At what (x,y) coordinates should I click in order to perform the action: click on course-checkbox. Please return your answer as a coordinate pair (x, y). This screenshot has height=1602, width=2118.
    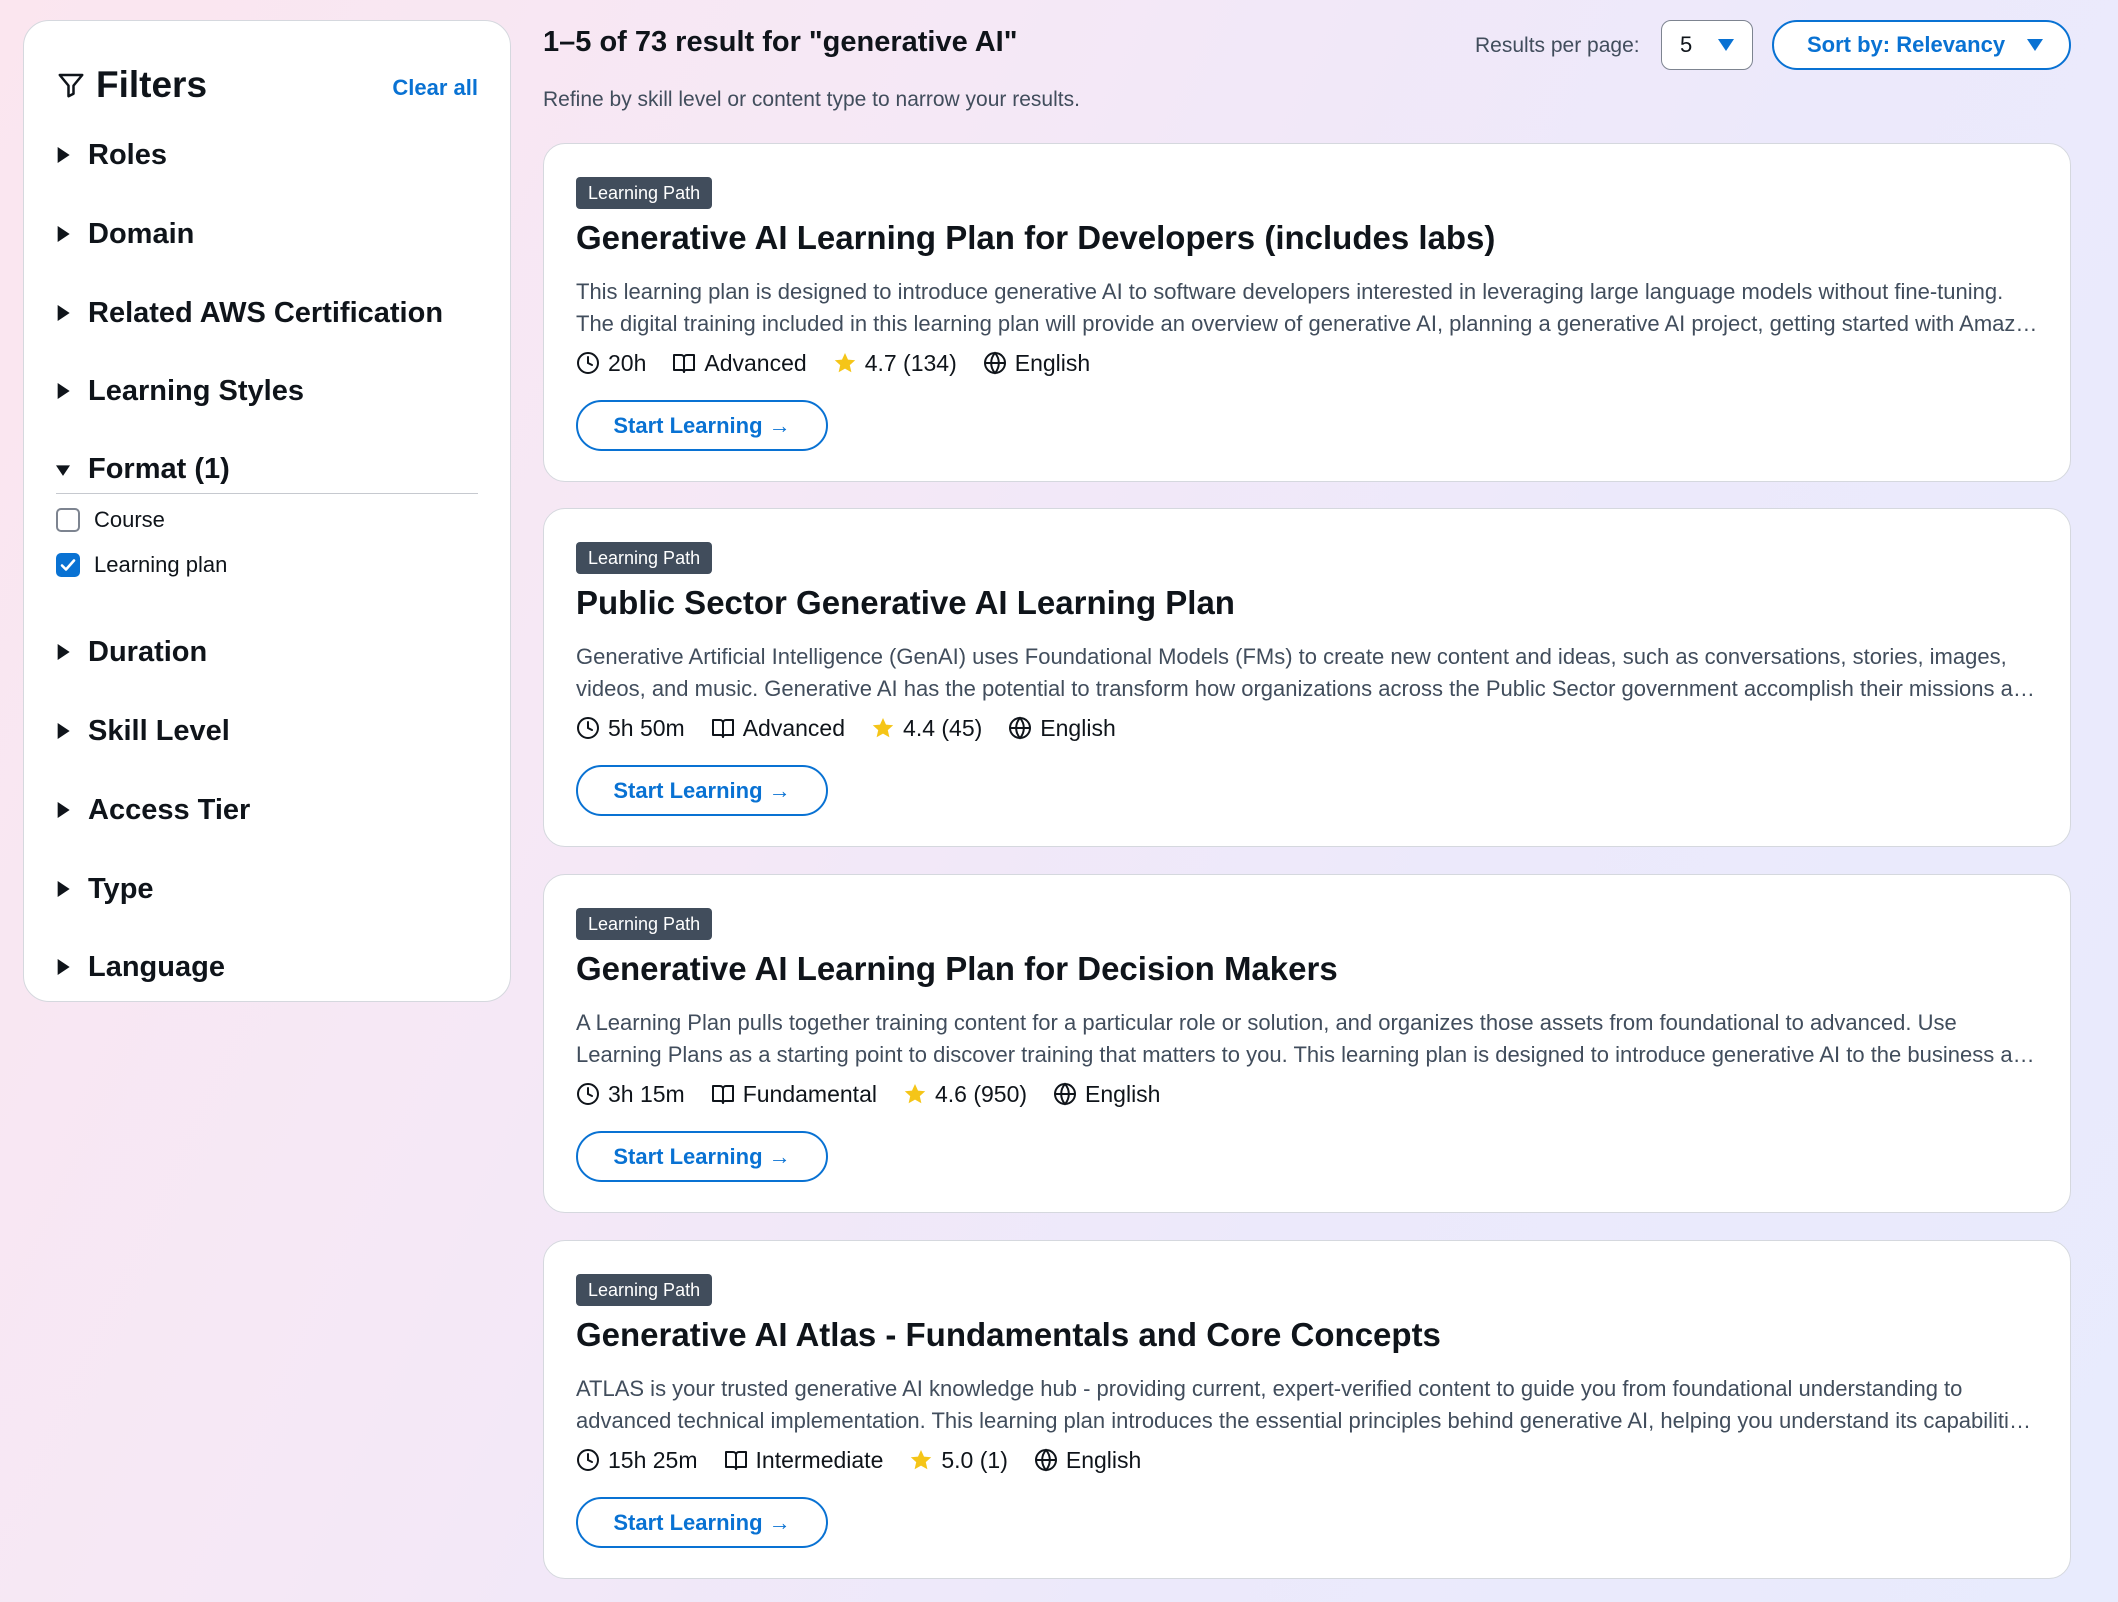
    Looking at the image, I should click on (68, 520).